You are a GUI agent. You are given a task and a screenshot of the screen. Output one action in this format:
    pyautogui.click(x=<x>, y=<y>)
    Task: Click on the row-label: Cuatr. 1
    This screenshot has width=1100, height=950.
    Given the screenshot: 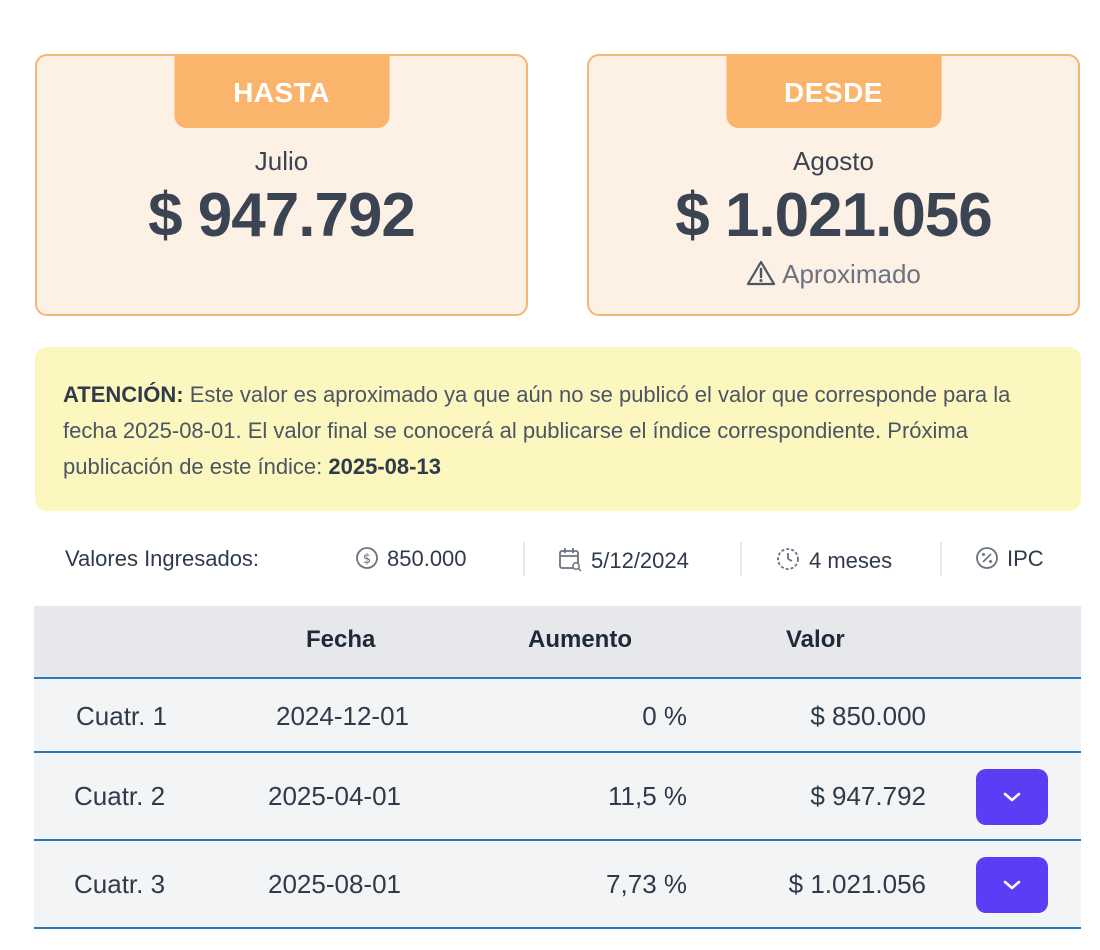 What is the action you would take?
    pyautogui.click(x=122, y=716)
    